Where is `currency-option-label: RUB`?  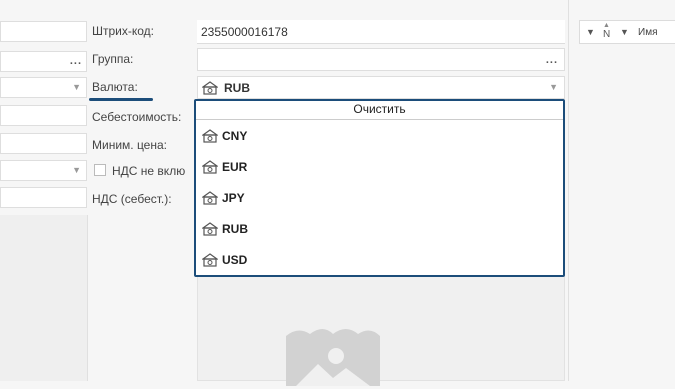 currency-option-label: RUB is located at coordinates (235, 228).